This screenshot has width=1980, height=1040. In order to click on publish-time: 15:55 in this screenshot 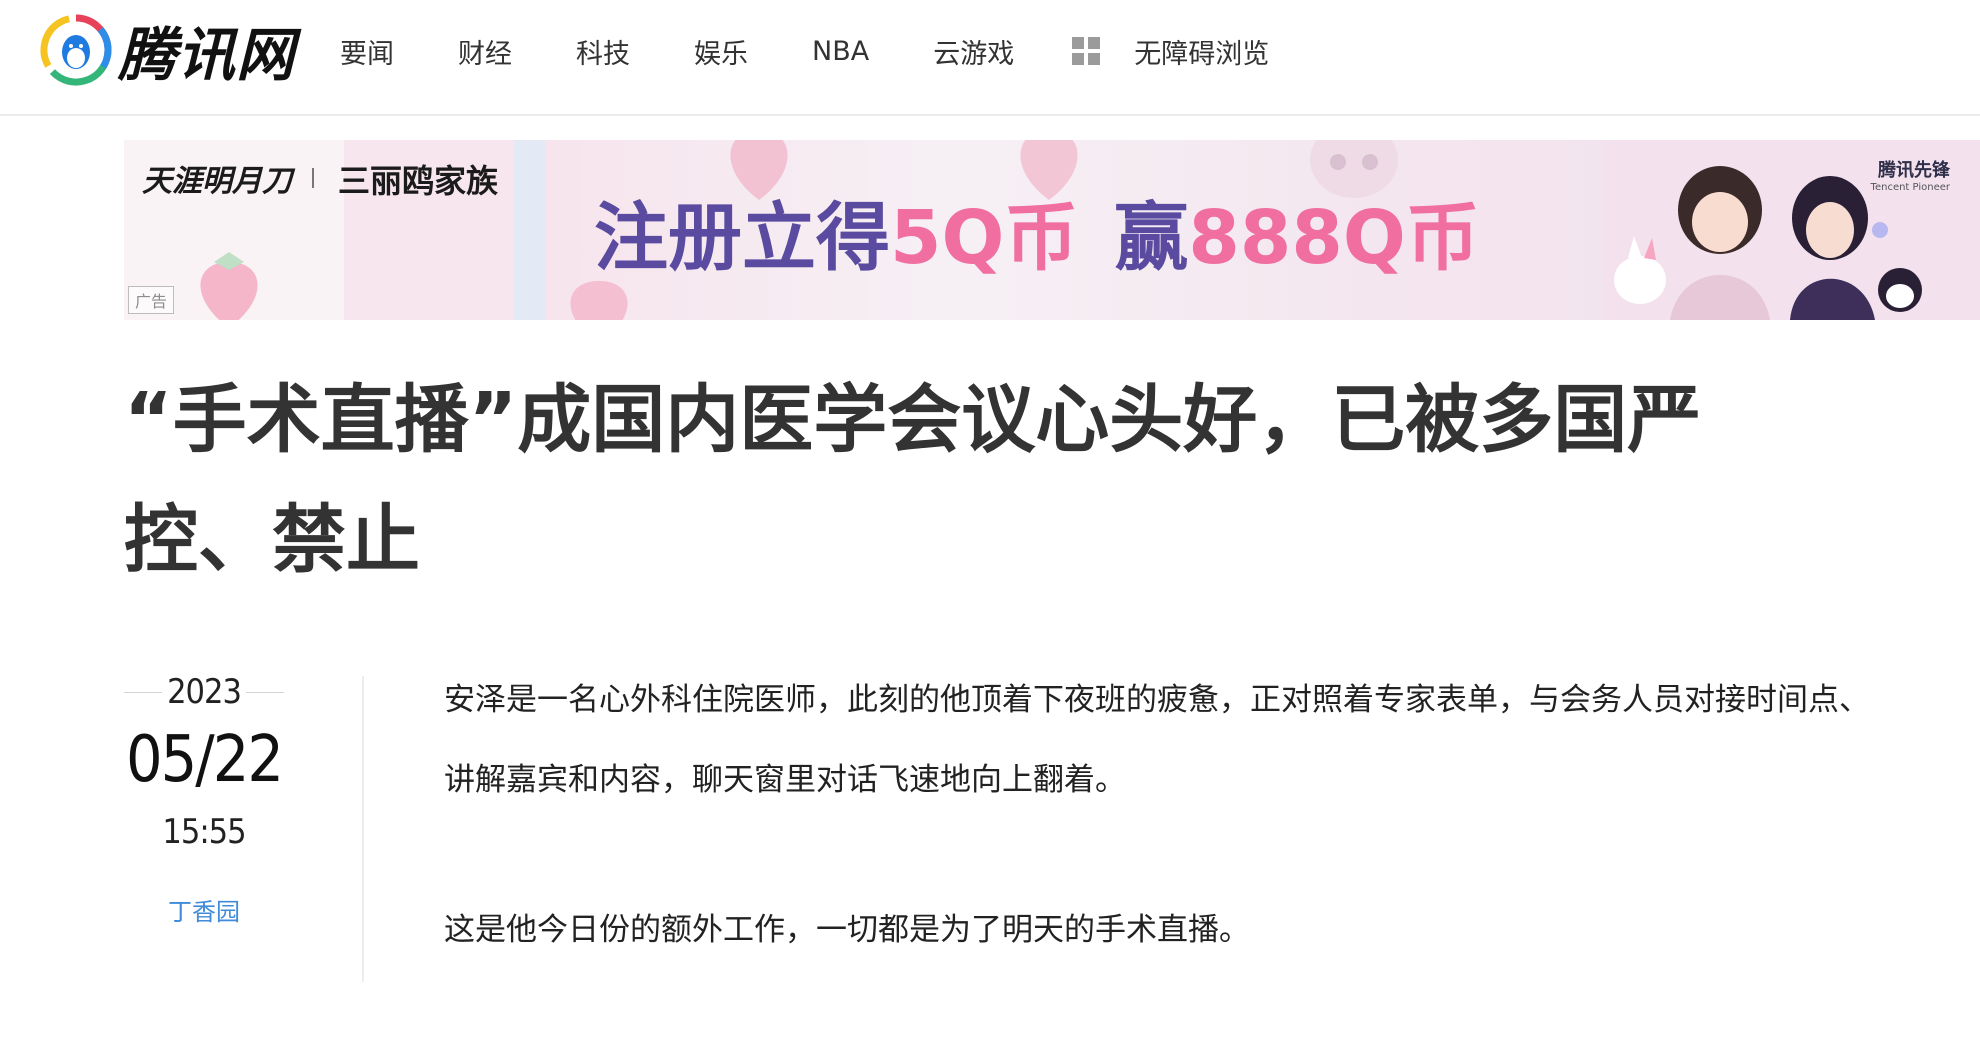, I will do `click(204, 832)`.